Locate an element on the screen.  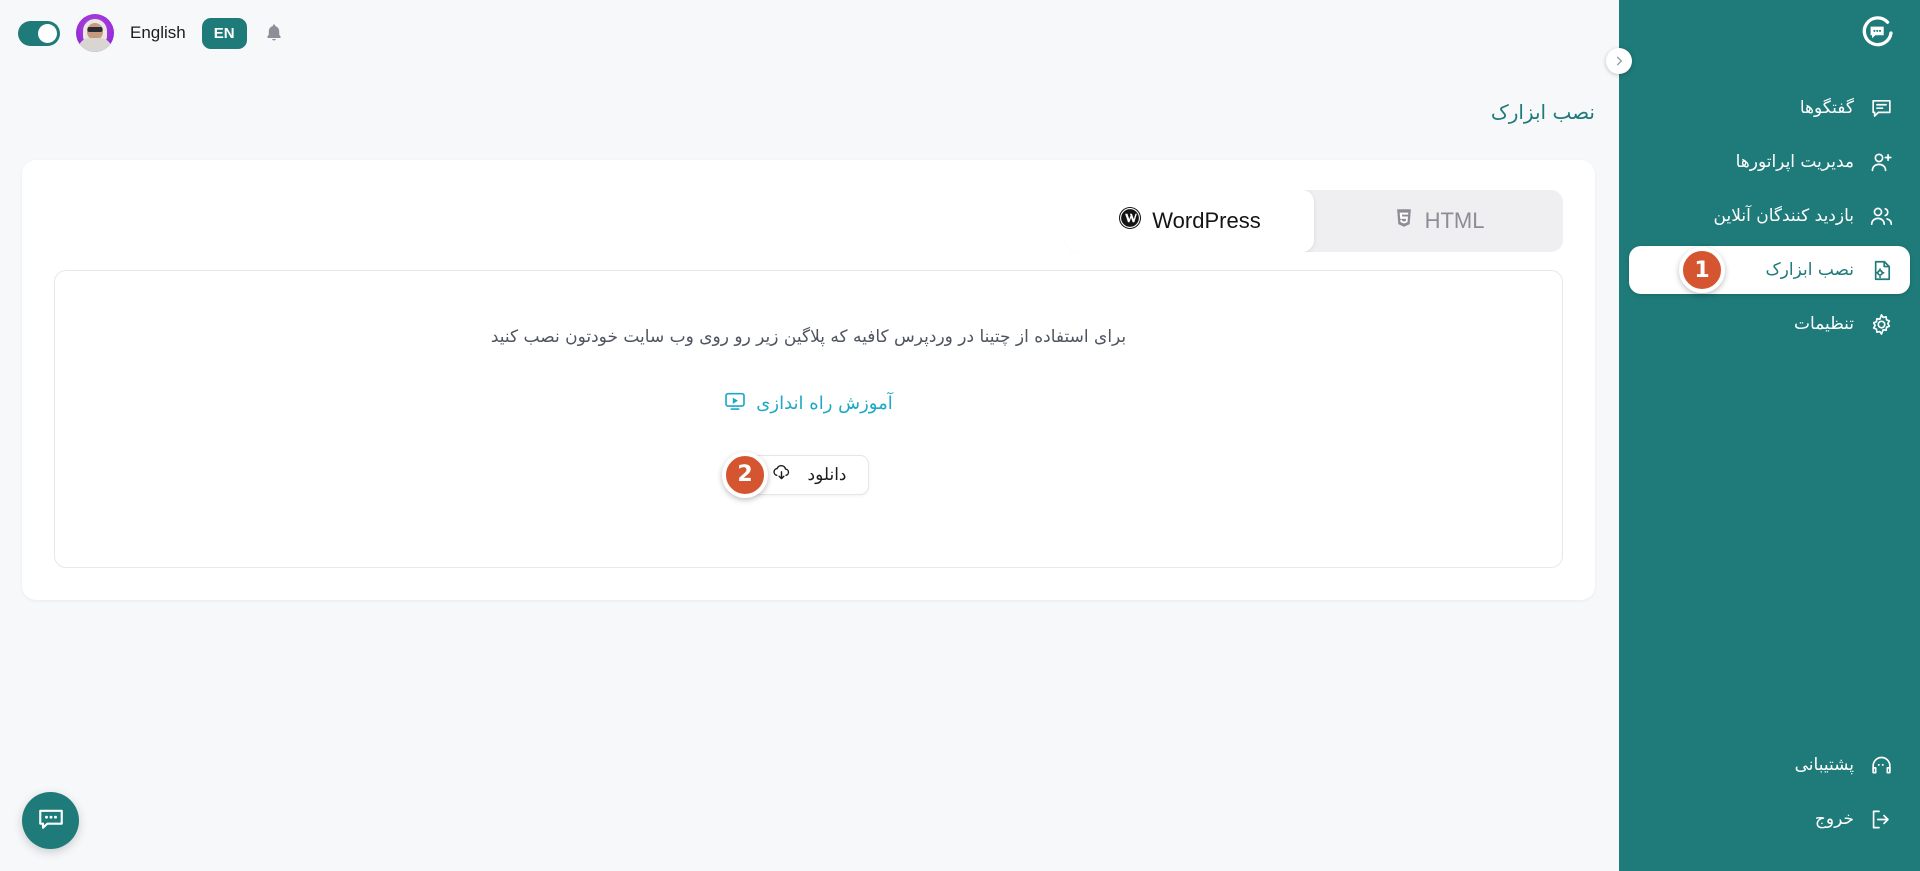
headset-icon is located at coordinates (1881, 765).